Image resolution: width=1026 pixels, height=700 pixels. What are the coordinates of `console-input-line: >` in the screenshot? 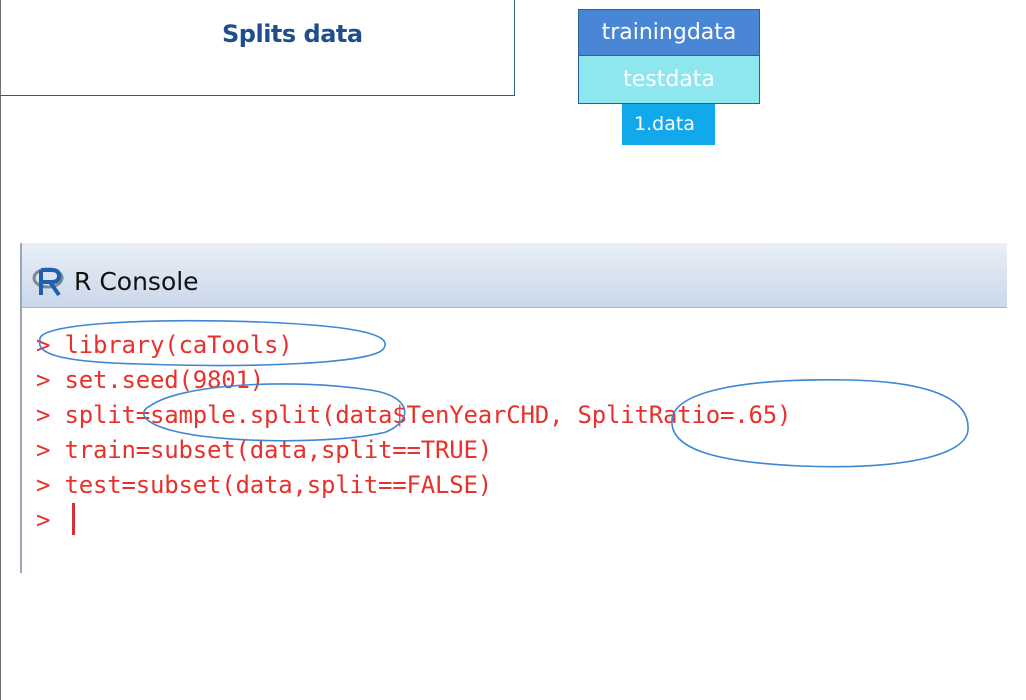 It's located at (43, 523).